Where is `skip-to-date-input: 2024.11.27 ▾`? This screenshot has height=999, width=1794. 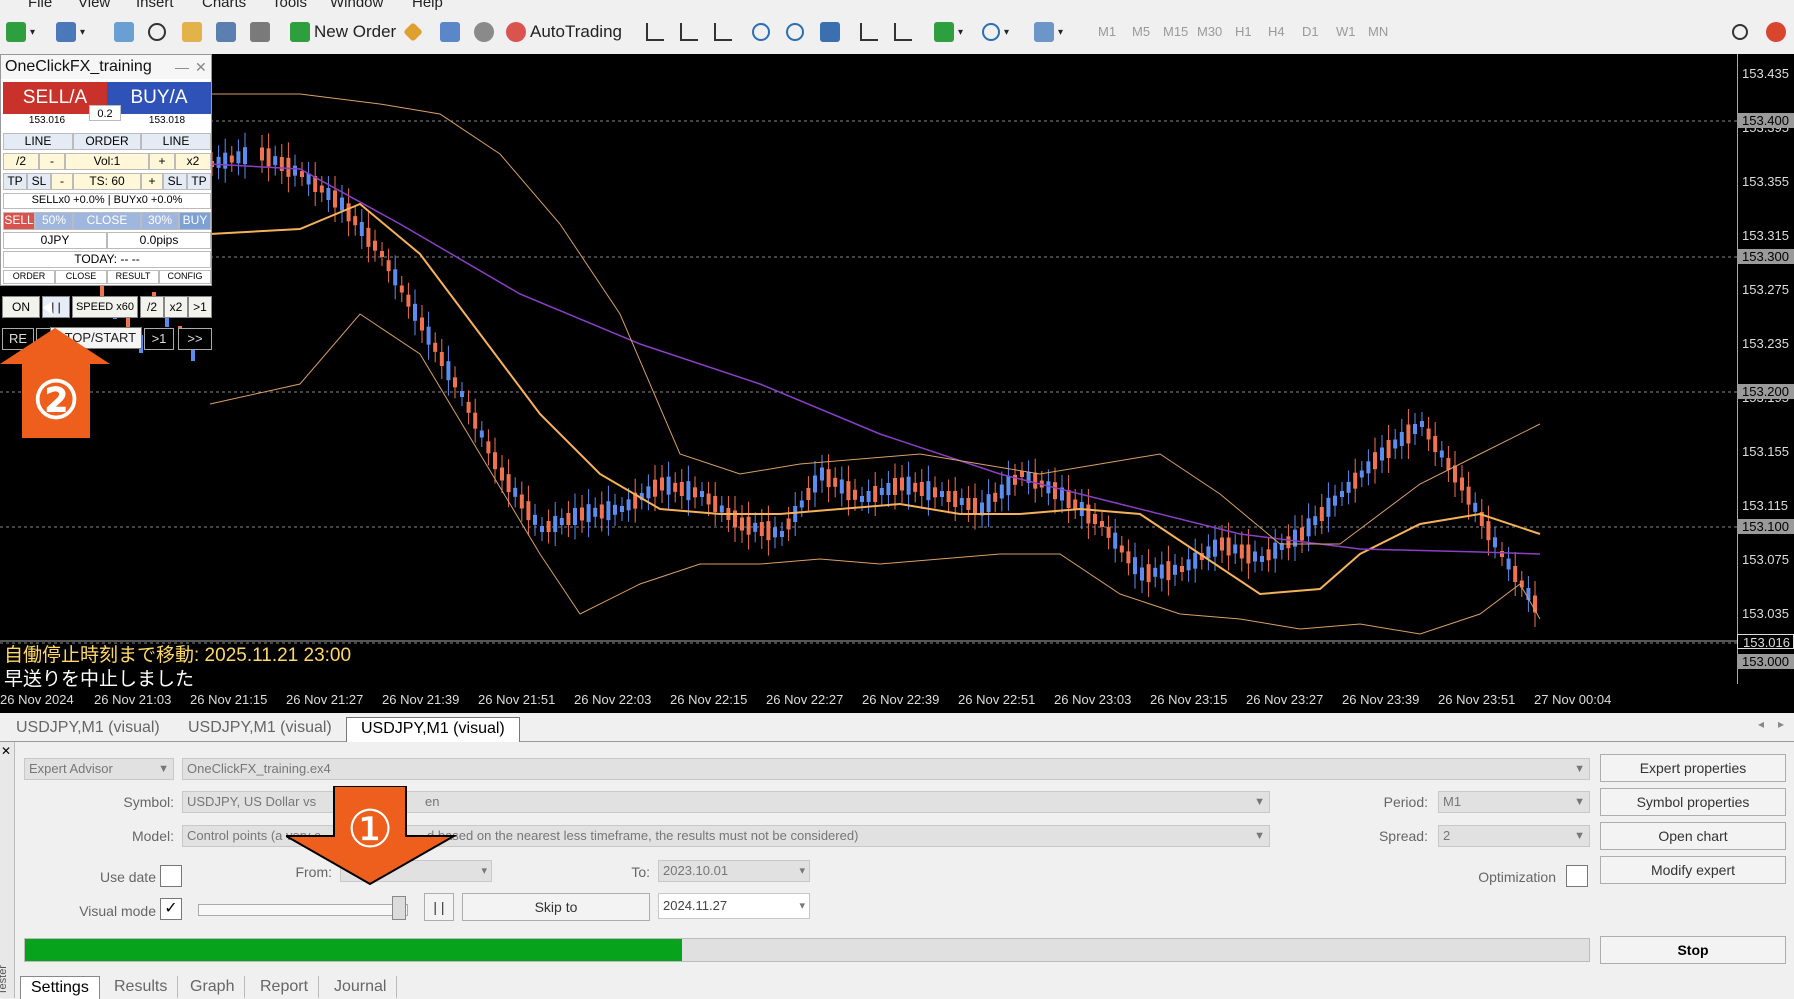
skip-to-date-input: 2024.11.27 ▾ is located at coordinates (734, 906).